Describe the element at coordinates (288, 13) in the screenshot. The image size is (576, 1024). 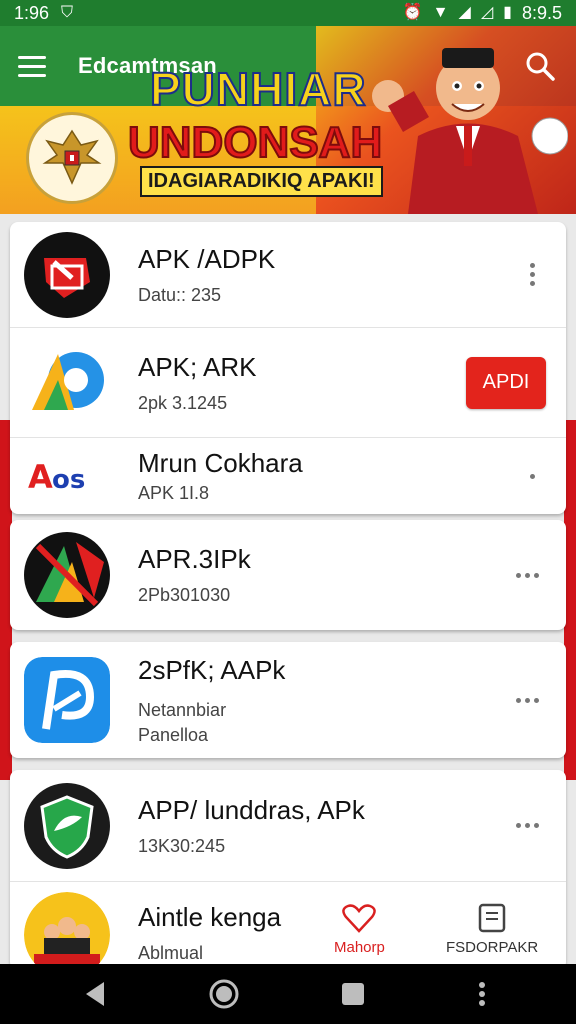
I see `status-bar: 1:96 ⛉ ⏰ ▼ ◢ ◿ ▮ 8:9.5` at that location.